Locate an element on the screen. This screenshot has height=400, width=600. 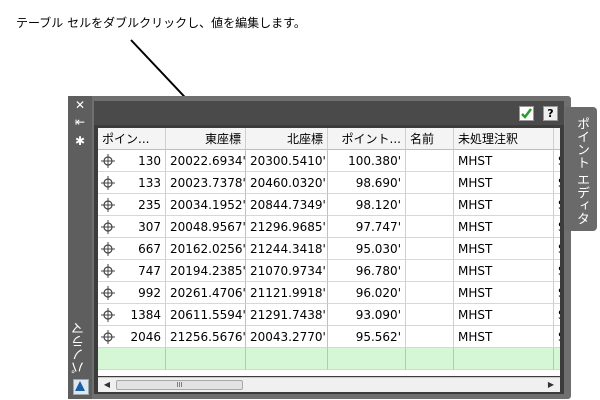
col-northing-cell: 21291.7438' is located at coordinates (287, 315).